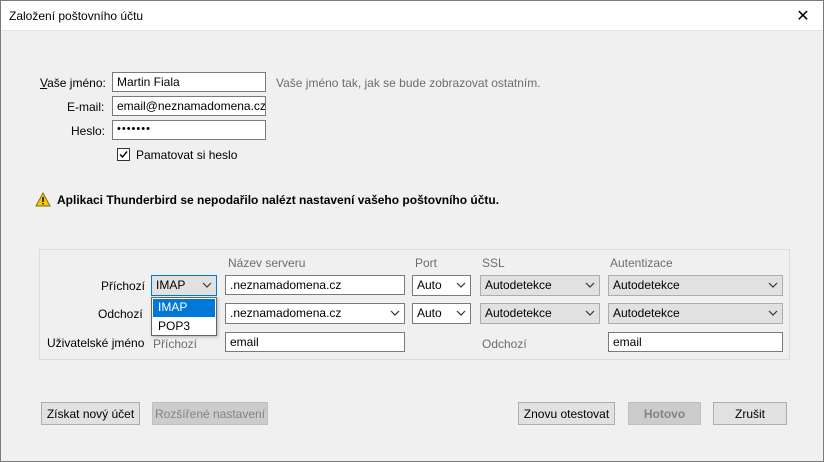  I want to click on incoming-username-field: email, so click(315, 342).